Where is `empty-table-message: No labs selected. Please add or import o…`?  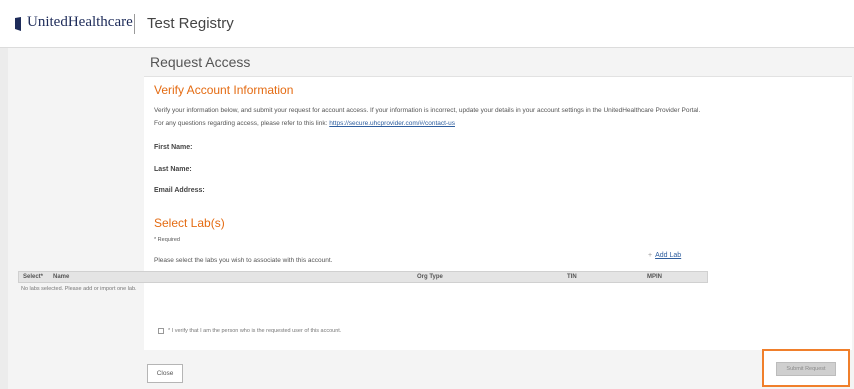 empty-table-message: No labs selected. Please add or import o… is located at coordinates (79, 289).